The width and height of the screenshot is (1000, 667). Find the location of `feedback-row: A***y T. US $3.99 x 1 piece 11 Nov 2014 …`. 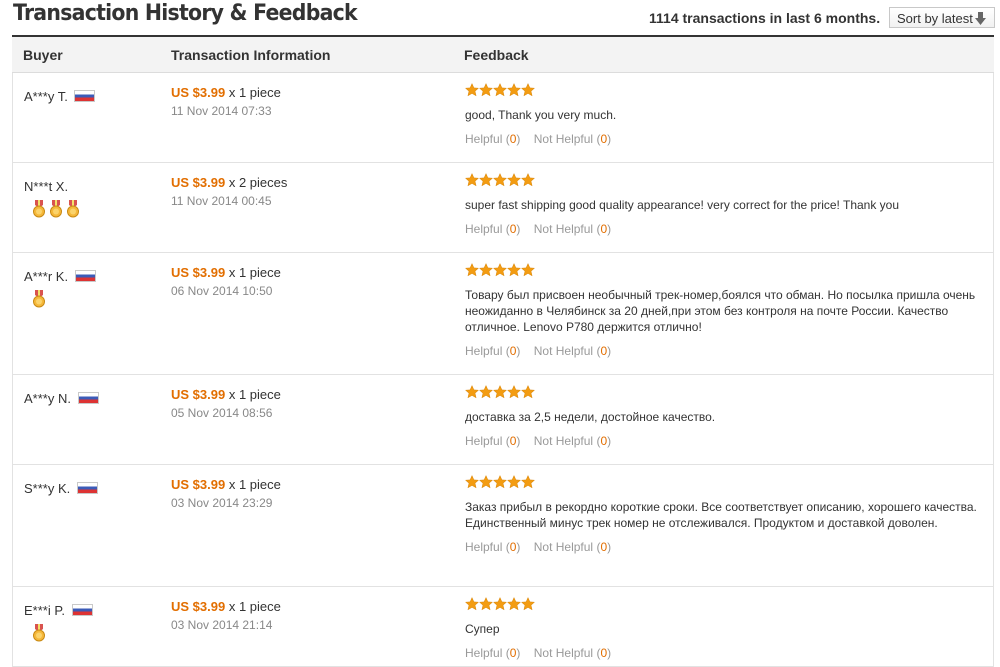

feedback-row: A***y T. US $3.99 x 1 piece 11 Nov 2014 … is located at coordinates (503, 118).